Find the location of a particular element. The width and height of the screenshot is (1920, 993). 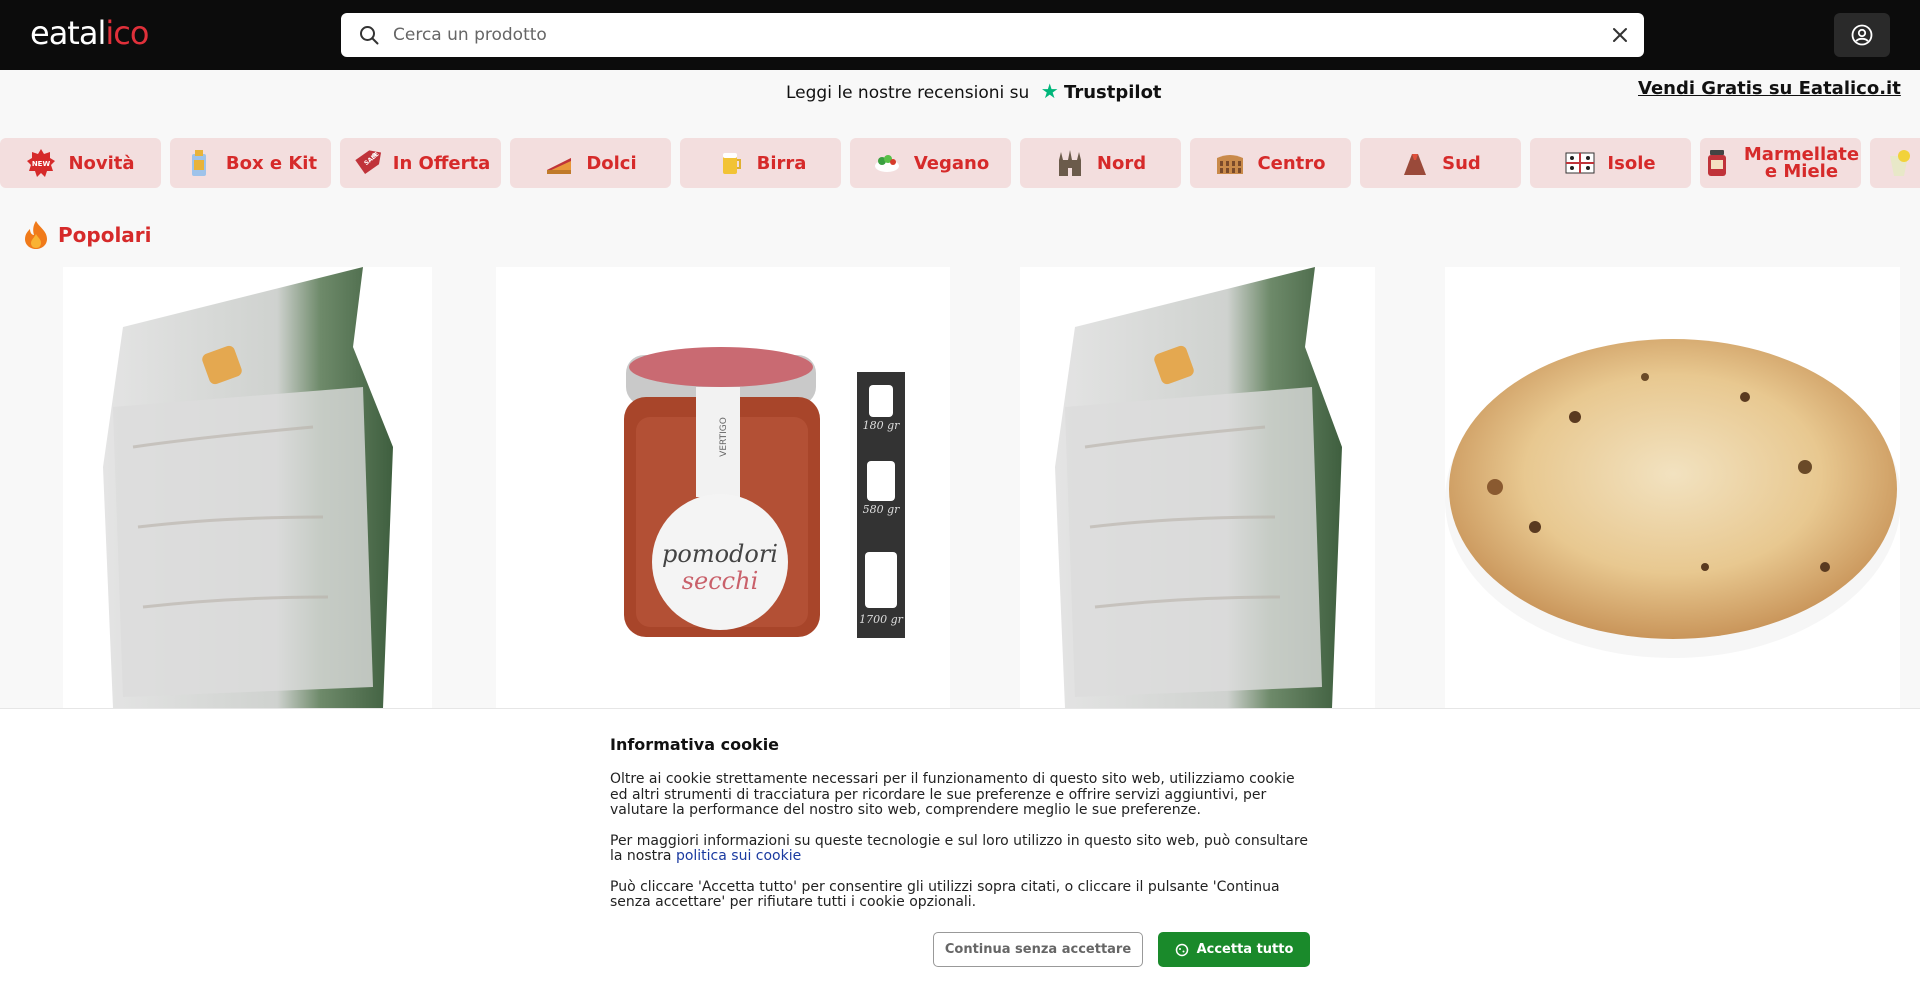

jar-brand: VERTIGO is located at coordinates (724, 437).